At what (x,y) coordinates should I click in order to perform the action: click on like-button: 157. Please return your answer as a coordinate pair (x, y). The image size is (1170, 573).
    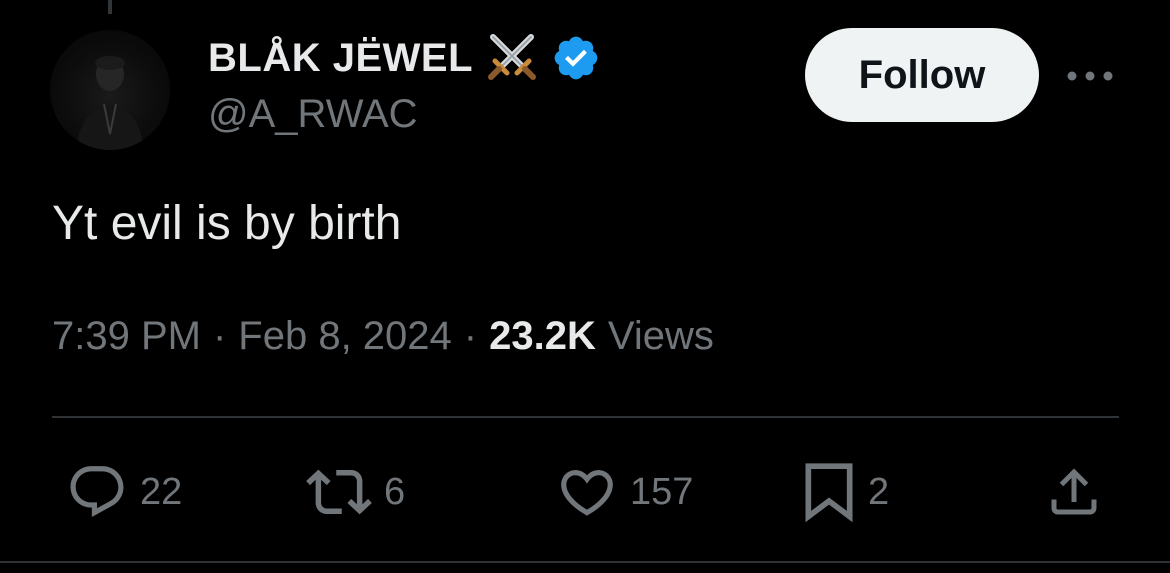
    Looking at the image, I should click on (624, 492).